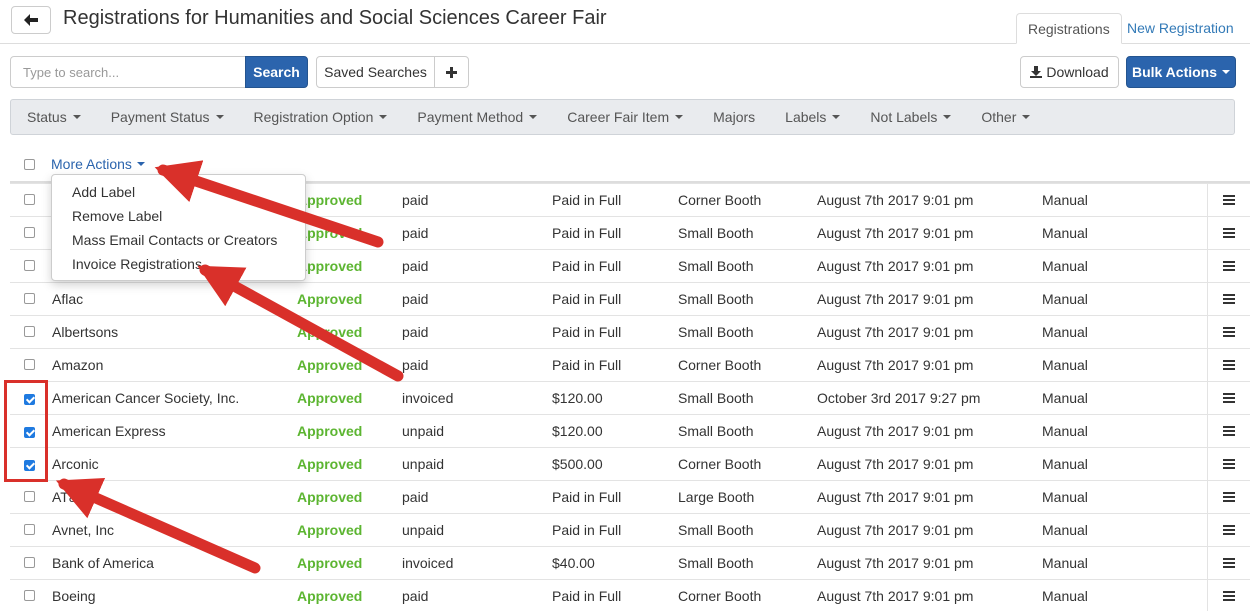 Image resolution: width=1250 pixels, height=611 pixels. Describe the element at coordinates (67, 299) in the screenshot. I see `org-name: Aflac` at that location.